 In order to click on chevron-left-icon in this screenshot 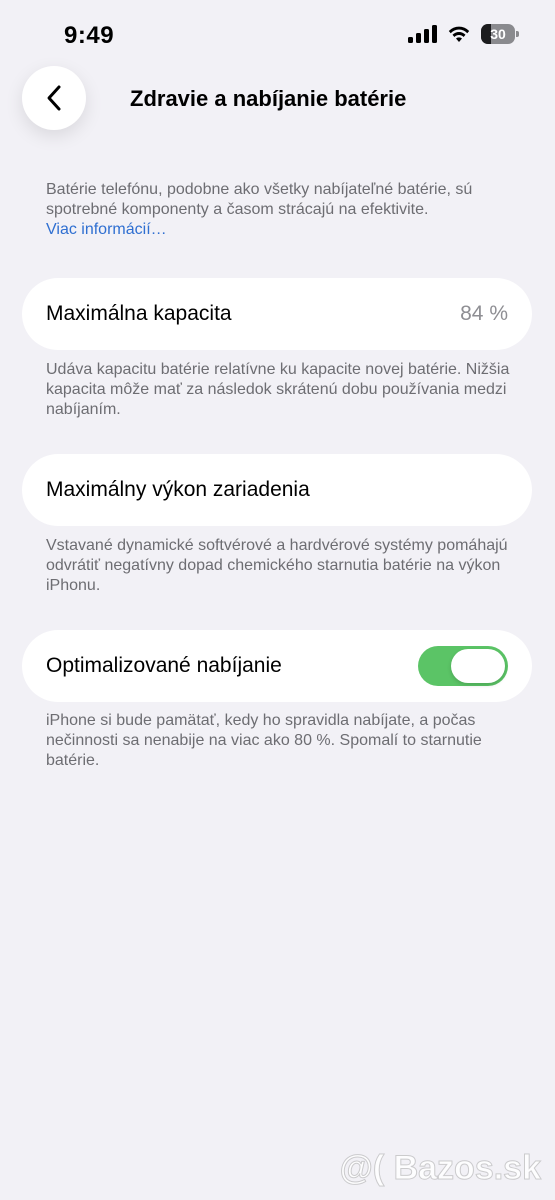, I will do `click(54, 98)`.